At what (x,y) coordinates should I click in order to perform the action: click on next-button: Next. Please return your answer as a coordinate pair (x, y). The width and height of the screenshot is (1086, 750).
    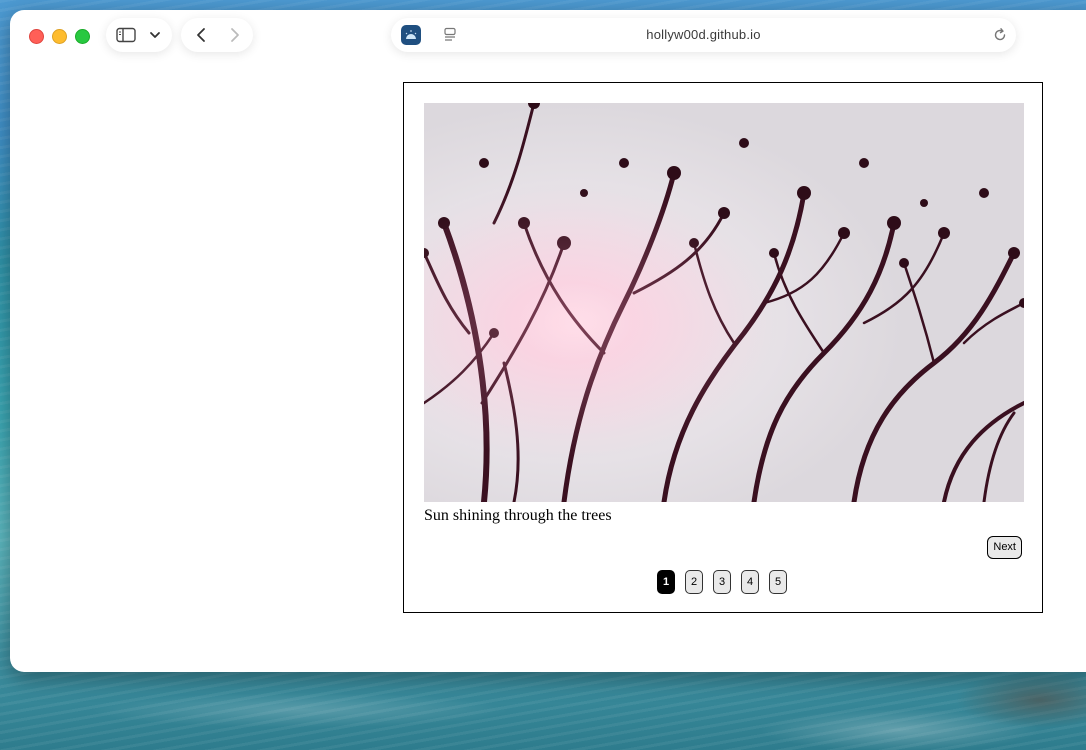
    Looking at the image, I should click on (1004, 547).